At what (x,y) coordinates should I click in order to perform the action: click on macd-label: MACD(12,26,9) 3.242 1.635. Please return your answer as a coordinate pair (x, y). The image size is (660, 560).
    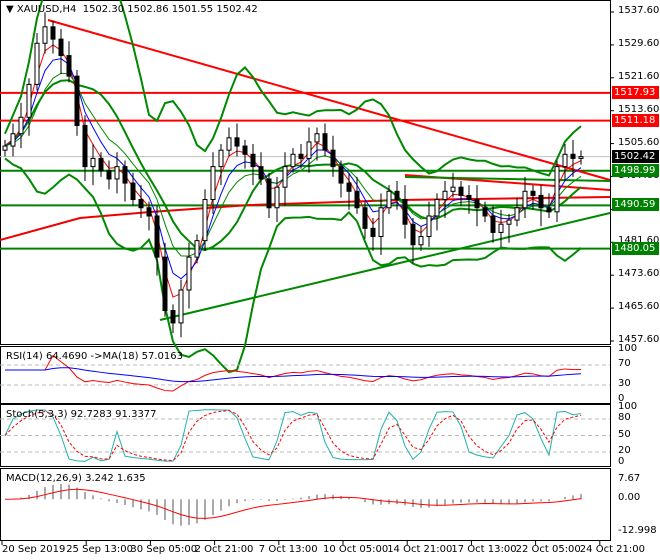
    Looking at the image, I should click on (76, 478).